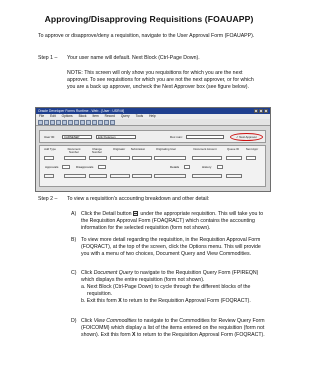  I want to click on section-c-sub-b-pre: b. Exit this form, so click(99, 300).